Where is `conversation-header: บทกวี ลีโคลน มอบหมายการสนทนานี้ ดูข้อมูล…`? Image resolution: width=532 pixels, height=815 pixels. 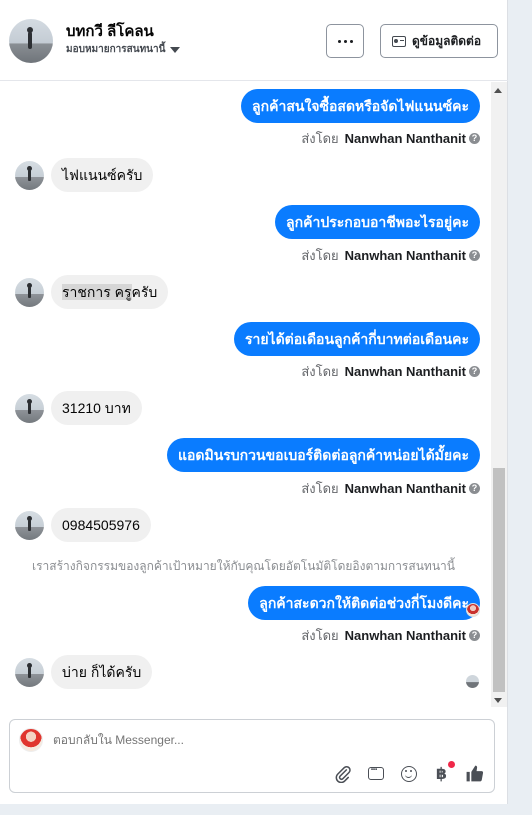 conversation-header: บทกวี ลีโคลน มอบหมายการสนทนานี้ ดูข้อมูล… is located at coordinates (254, 40).